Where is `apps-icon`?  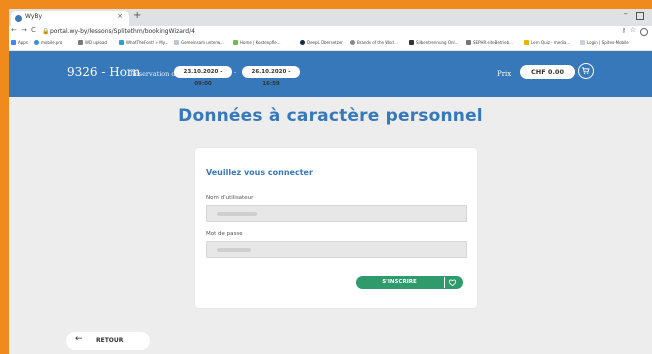
apps-icon is located at coordinates (13, 42).